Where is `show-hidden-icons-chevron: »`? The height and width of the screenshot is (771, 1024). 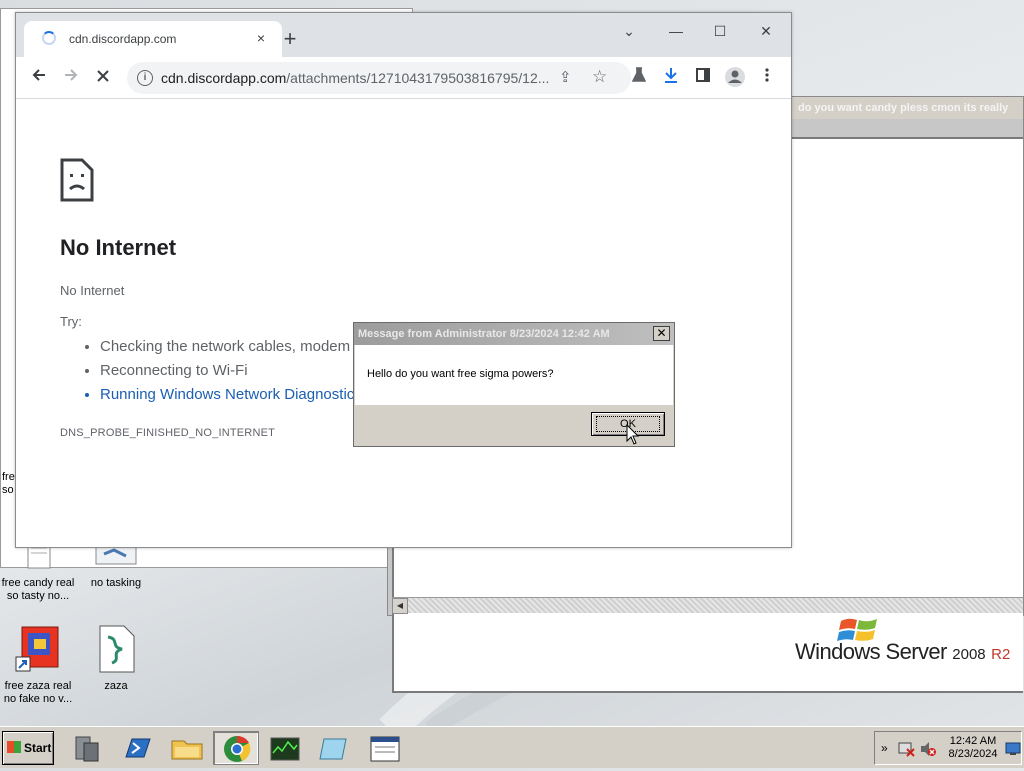
show-hidden-icons-chevron: » is located at coordinates (884, 748).